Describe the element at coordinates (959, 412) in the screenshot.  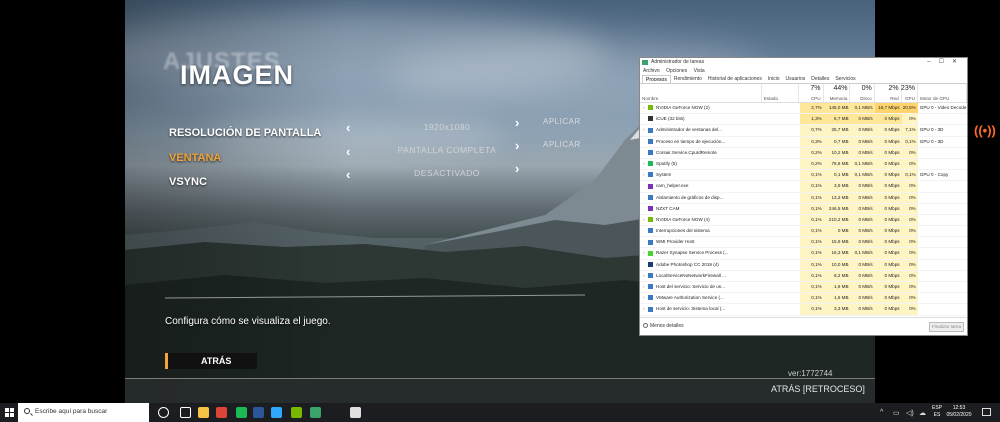
I see `clock: 12:53 05/02/2020` at that location.